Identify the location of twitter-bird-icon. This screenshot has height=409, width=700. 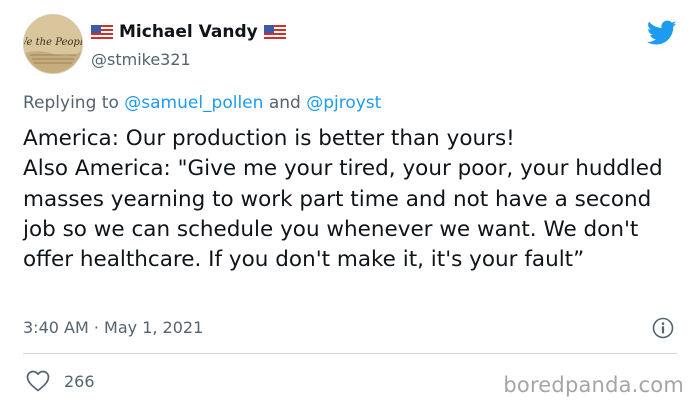
(662, 33).